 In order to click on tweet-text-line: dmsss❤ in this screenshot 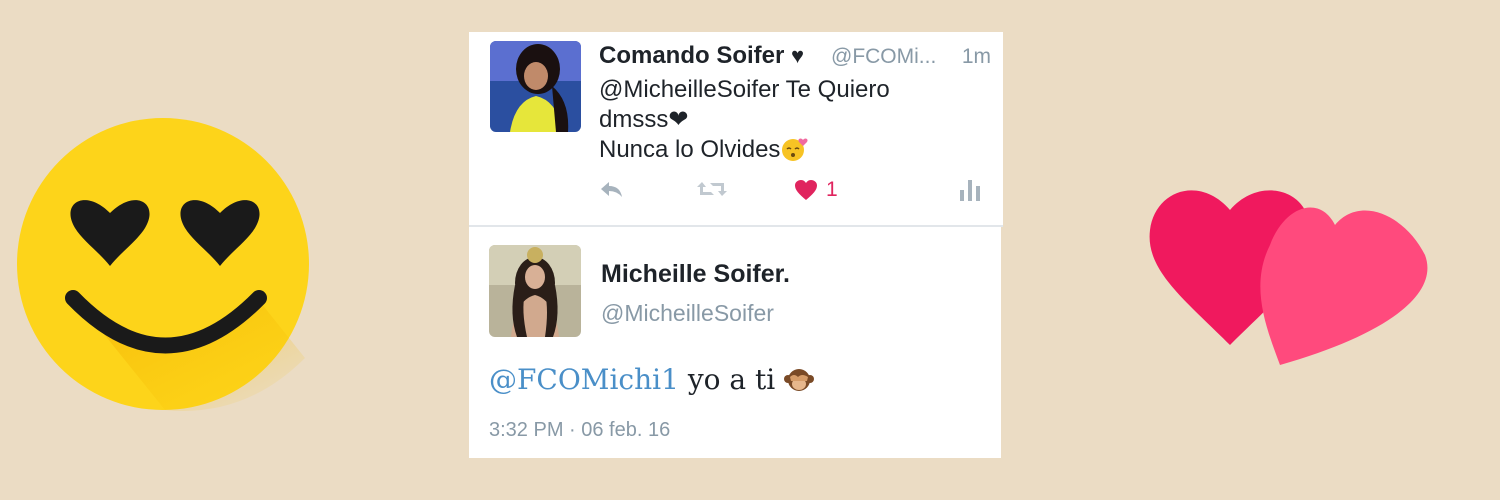, I will do `click(644, 119)`.